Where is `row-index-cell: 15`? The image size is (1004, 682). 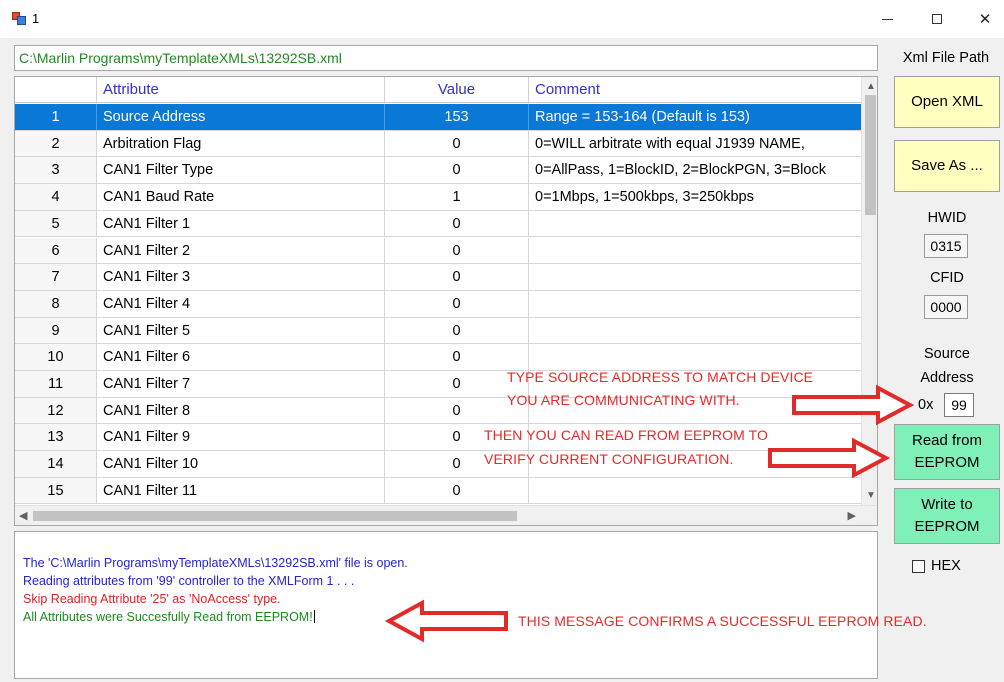
row-index-cell: 15 is located at coordinates (56, 490).